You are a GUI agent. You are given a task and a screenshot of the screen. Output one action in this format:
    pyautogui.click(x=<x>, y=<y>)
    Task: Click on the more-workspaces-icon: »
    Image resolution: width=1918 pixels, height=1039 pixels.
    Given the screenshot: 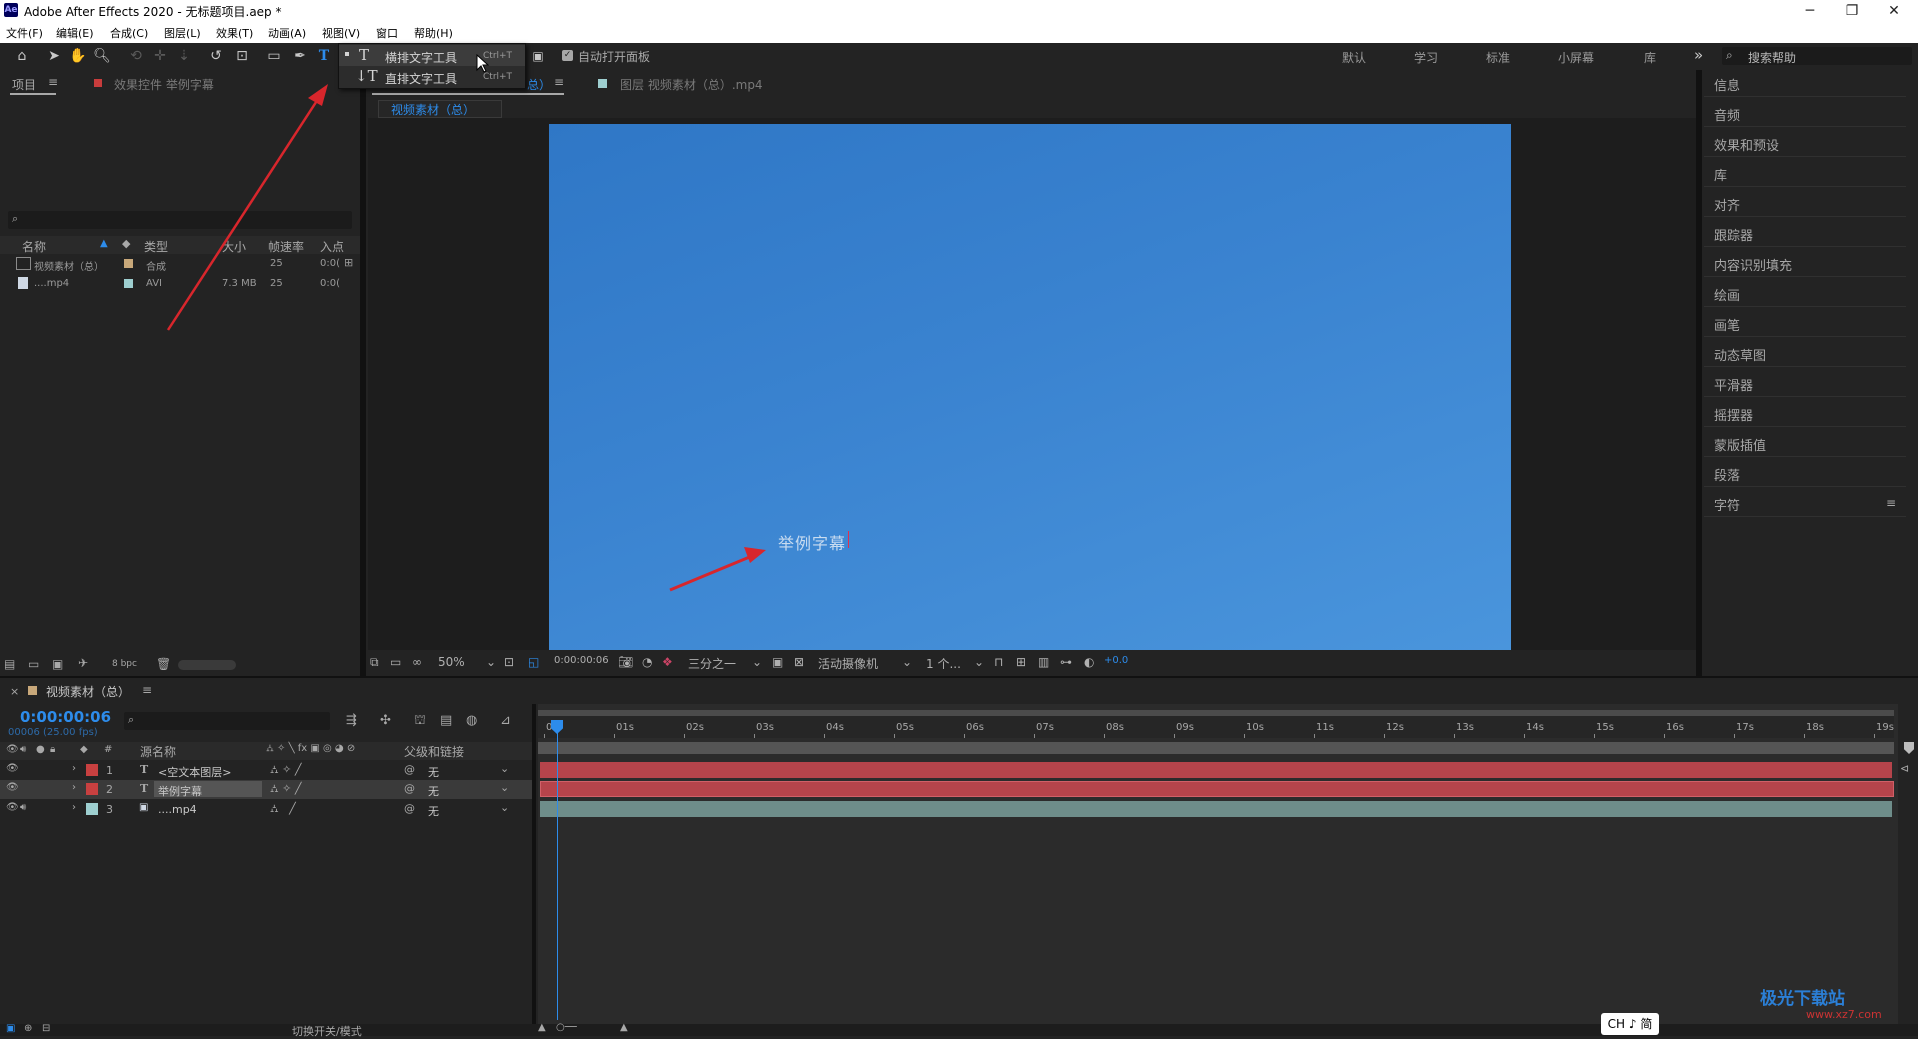 What is the action you would take?
    pyautogui.click(x=1698, y=55)
    